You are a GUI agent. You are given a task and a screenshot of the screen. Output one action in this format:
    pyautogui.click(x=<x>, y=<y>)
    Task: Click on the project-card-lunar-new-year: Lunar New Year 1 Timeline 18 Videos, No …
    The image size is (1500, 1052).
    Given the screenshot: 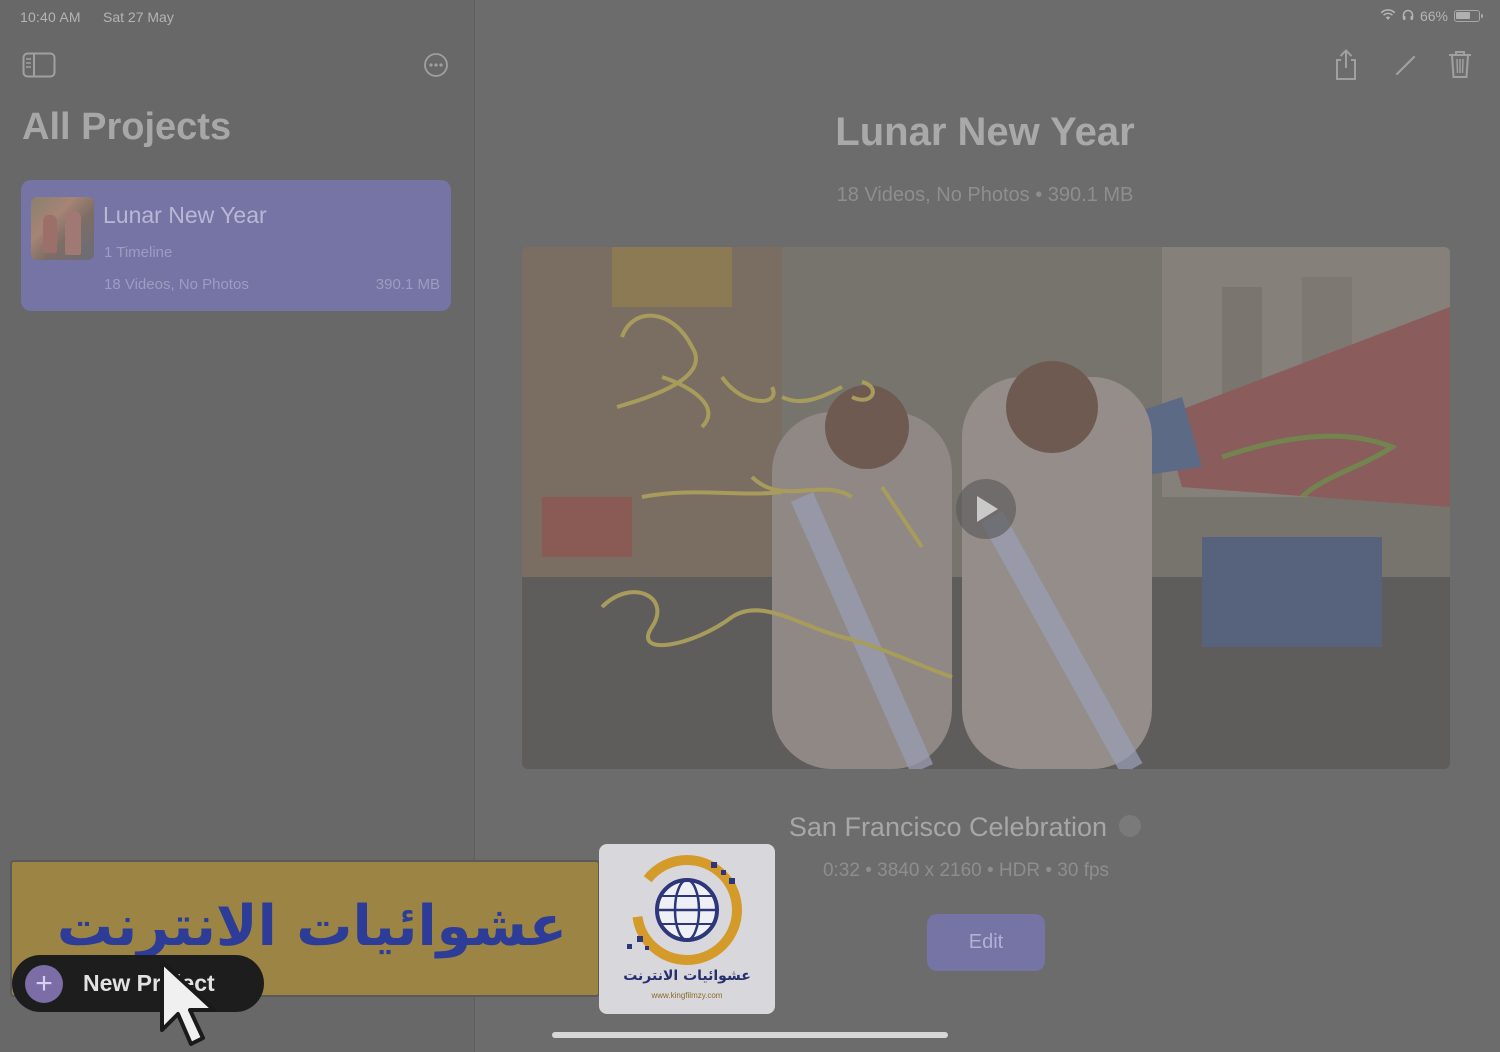 What is the action you would take?
    pyautogui.click(x=236, y=245)
    